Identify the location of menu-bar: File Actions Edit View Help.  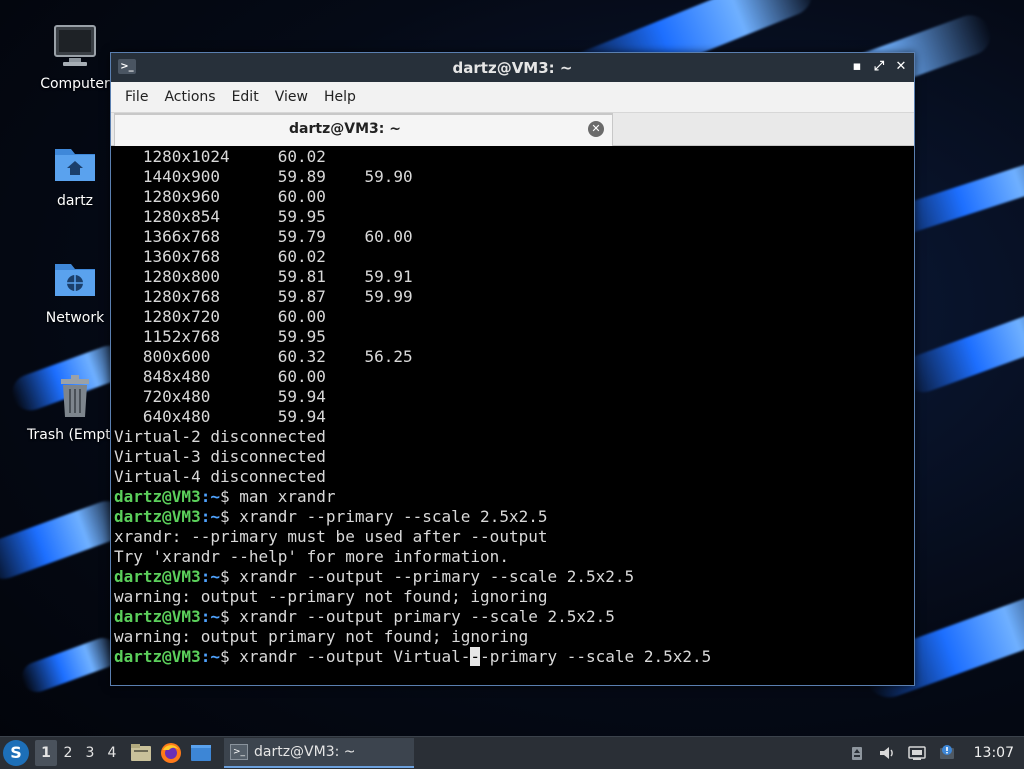
(512, 97).